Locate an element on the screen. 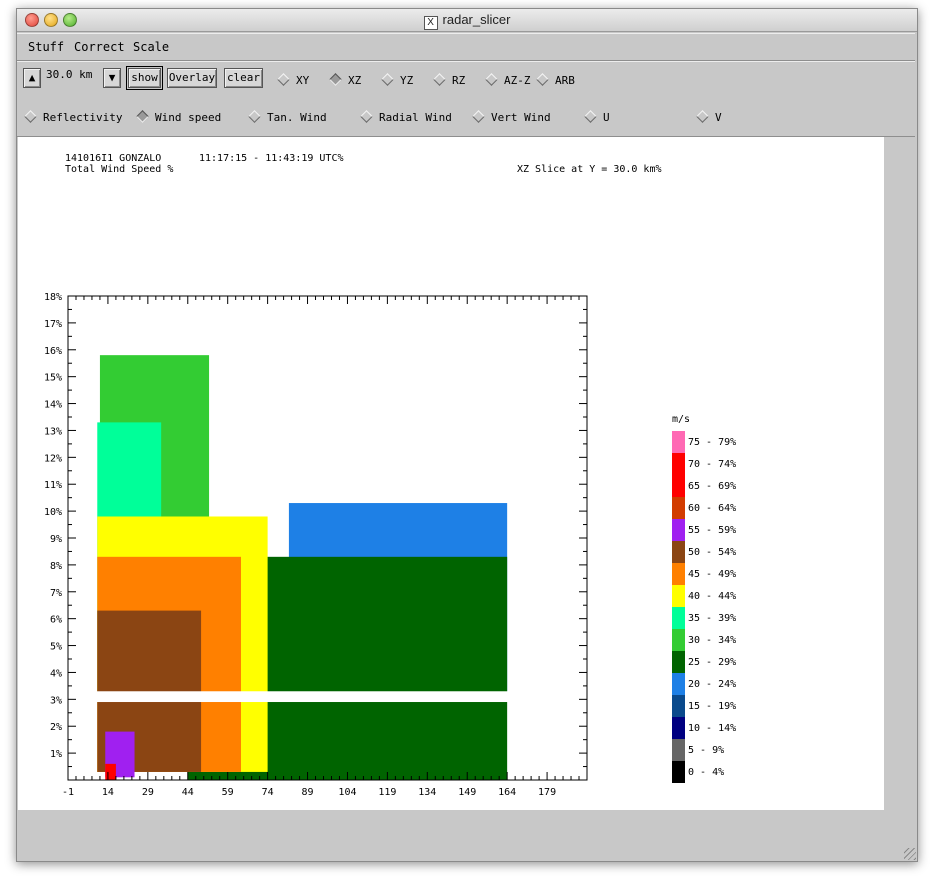  radio-diamond-selected-icon is located at coordinates (335, 79).